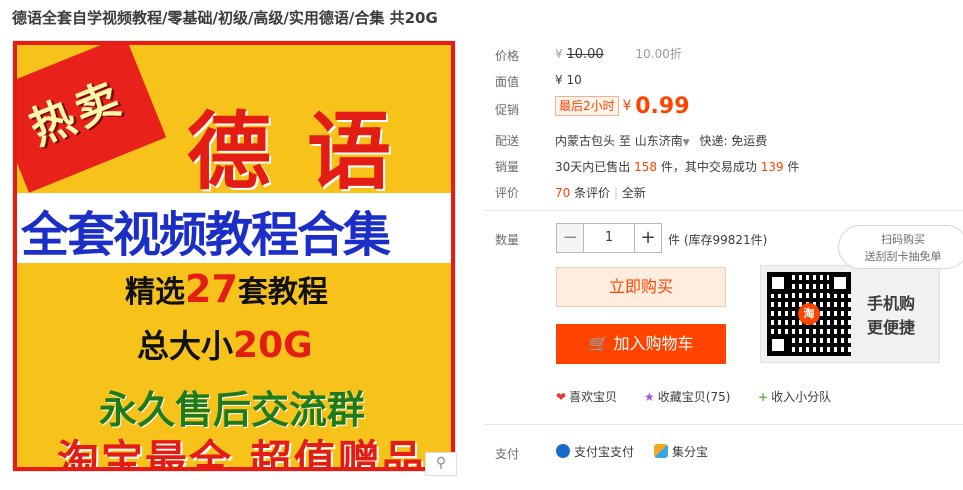 The width and height of the screenshot is (963, 490). What do you see at coordinates (900, 247) in the screenshot?
I see `qr-tooltip-bubble: 扫码购买 送刮刮卡抽免单` at bounding box center [900, 247].